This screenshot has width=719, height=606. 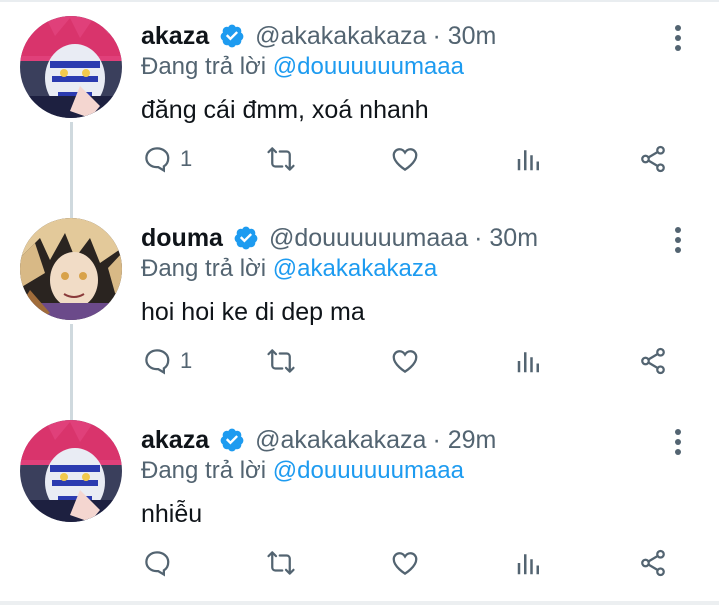 I want to click on tweet-text: đăng cái đmm, xoá nhanh, so click(x=285, y=110).